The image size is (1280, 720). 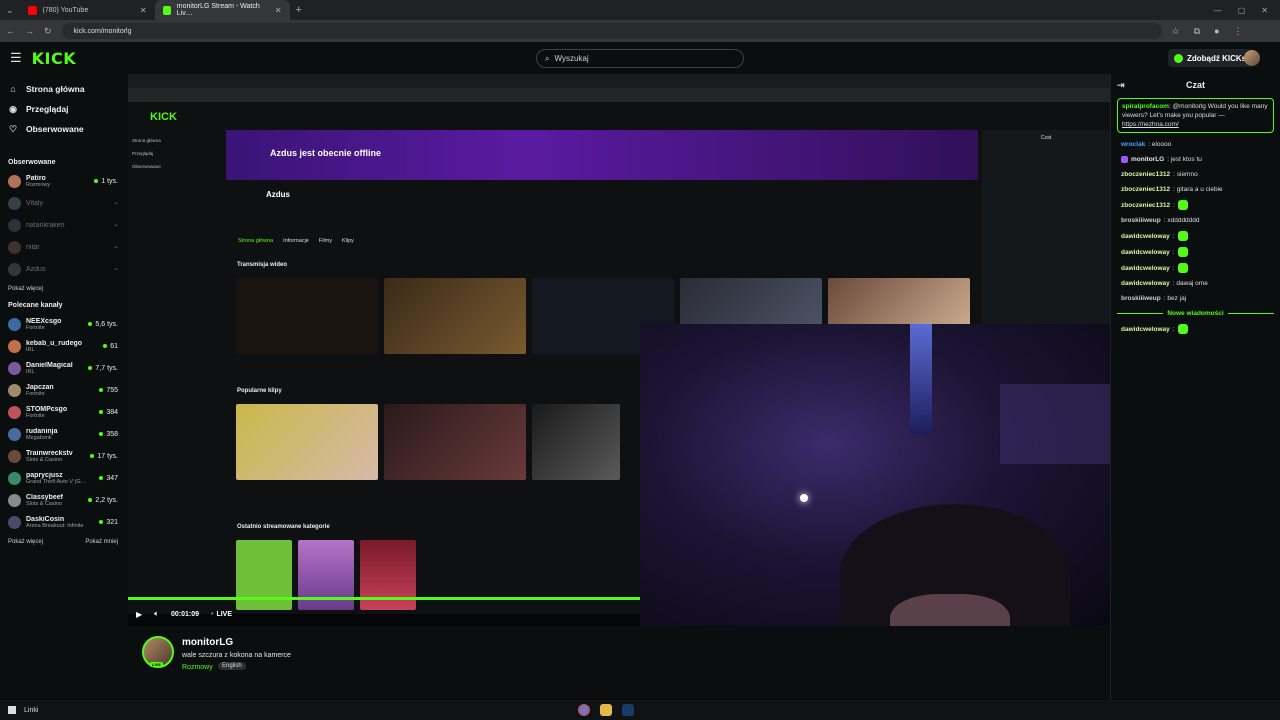 What do you see at coordinates (384, 598) in the screenshot?
I see `playback-progress-bar` at bounding box center [384, 598].